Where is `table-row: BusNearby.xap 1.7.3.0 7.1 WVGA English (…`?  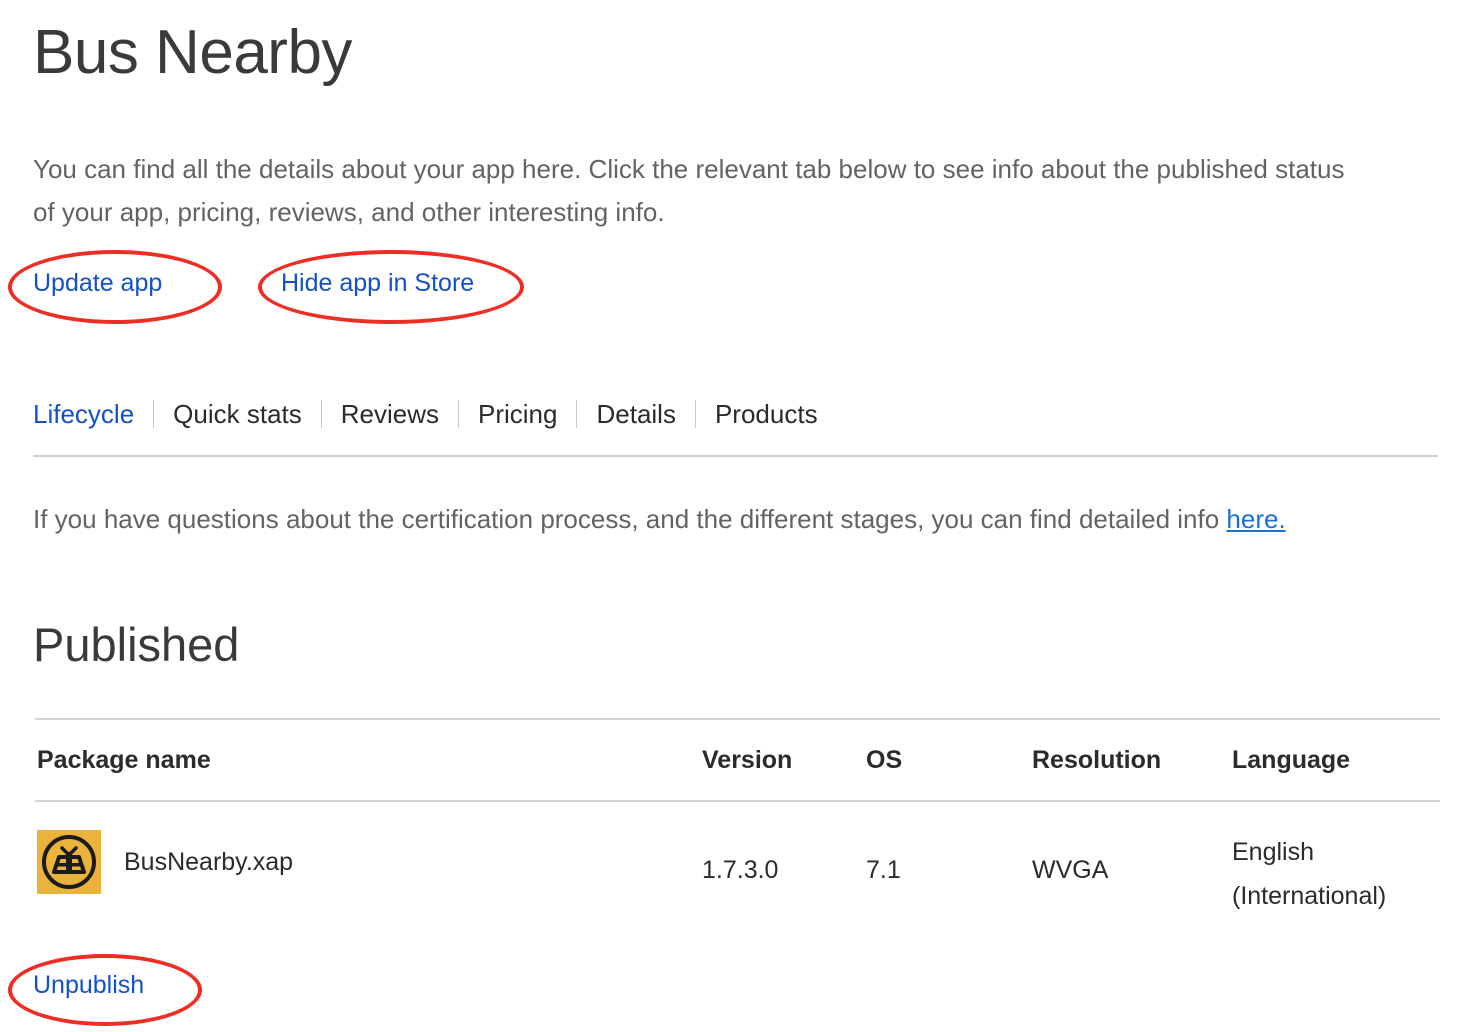 table-row: BusNearby.xap 1.7.3.0 7.1 WVGA English (… is located at coordinates (737, 874).